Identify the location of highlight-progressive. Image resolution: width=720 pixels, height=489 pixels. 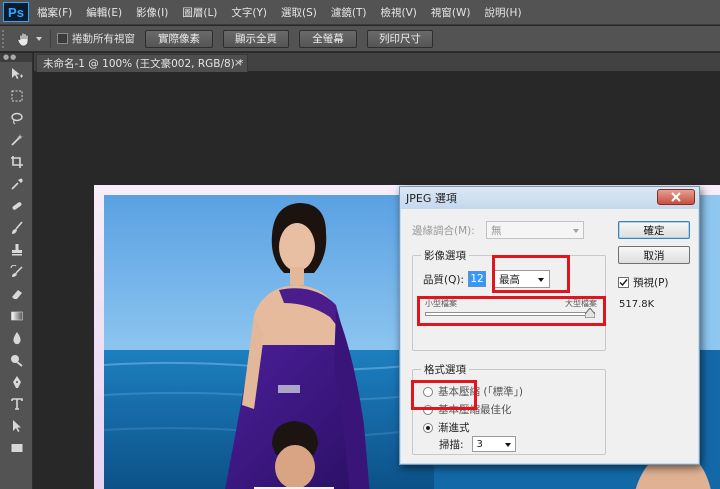
(444, 395).